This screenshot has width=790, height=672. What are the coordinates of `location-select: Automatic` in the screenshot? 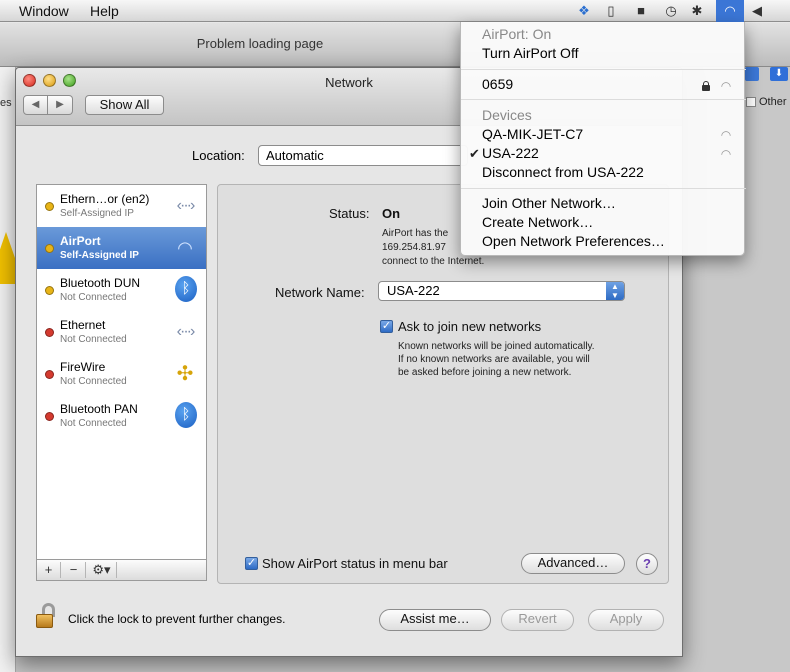 It's located at (363, 155).